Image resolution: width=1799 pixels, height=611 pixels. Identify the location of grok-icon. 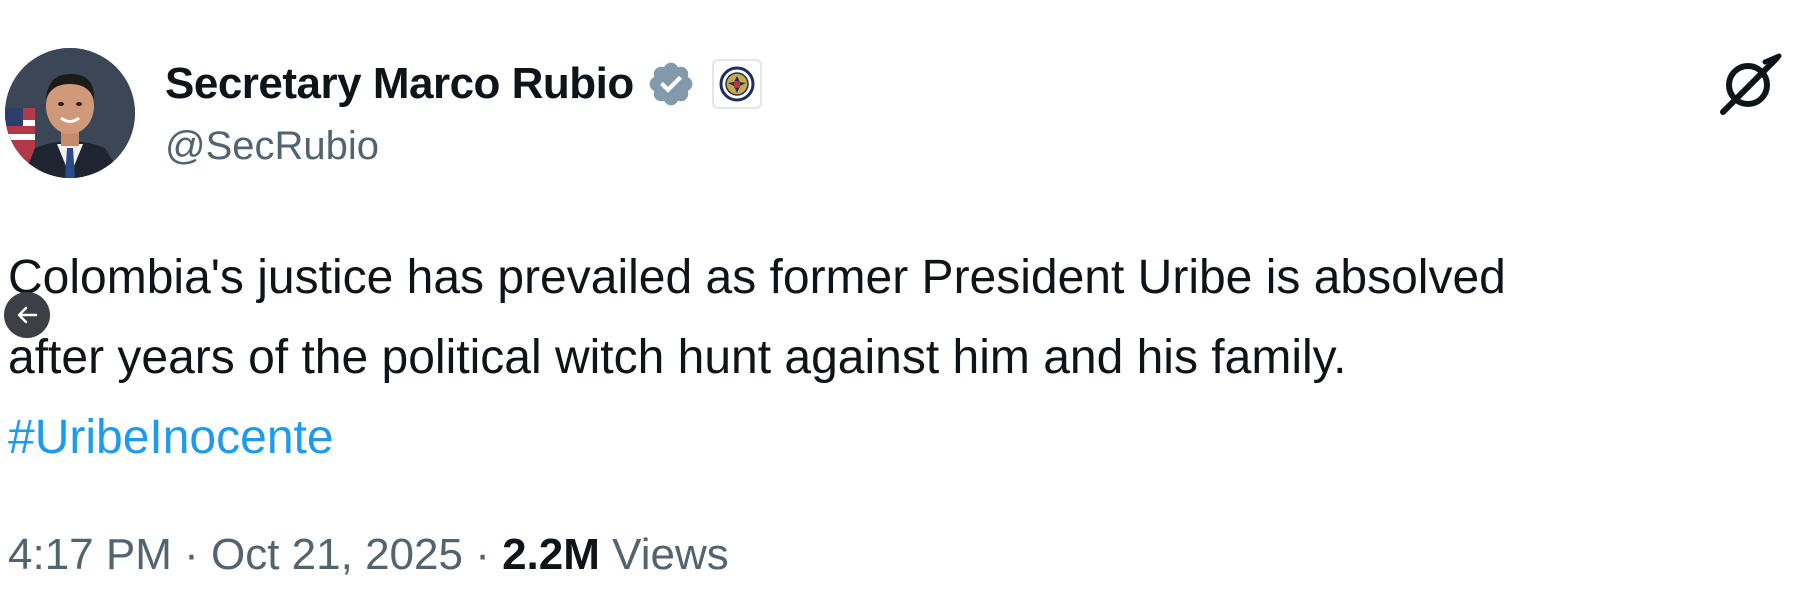
(1750, 85).